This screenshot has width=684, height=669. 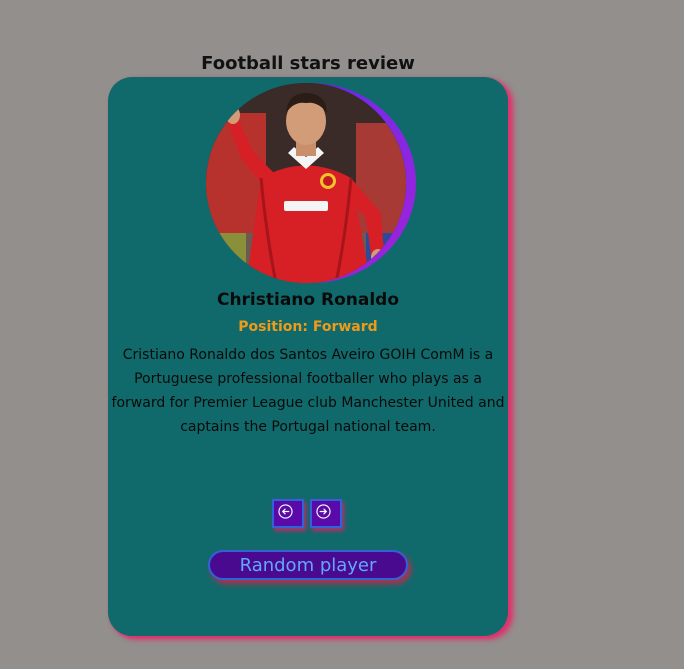 What do you see at coordinates (308, 63) in the screenshot?
I see `page-title: Football stars review` at bounding box center [308, 63].